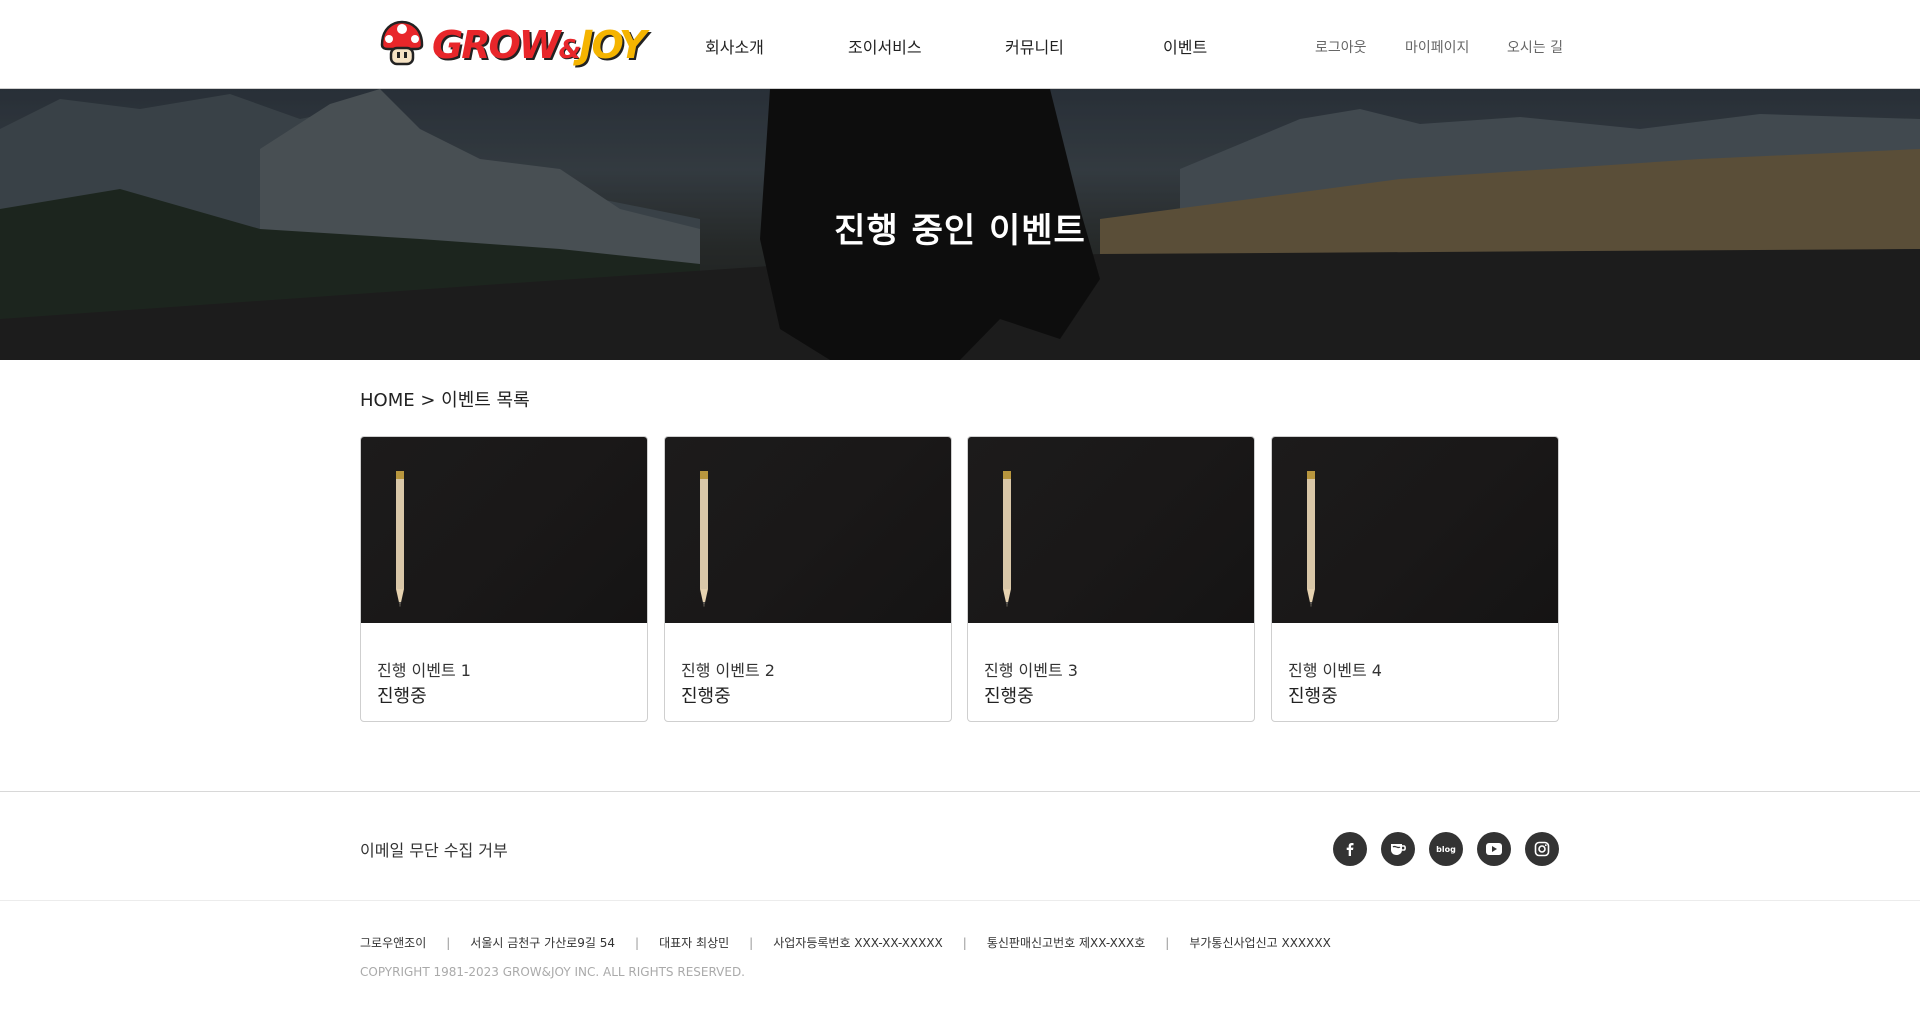 The height and width of the screenshot is (1012, 1920). I want to click on event-title: 진행 이벤트 3, so click(1031, 670).